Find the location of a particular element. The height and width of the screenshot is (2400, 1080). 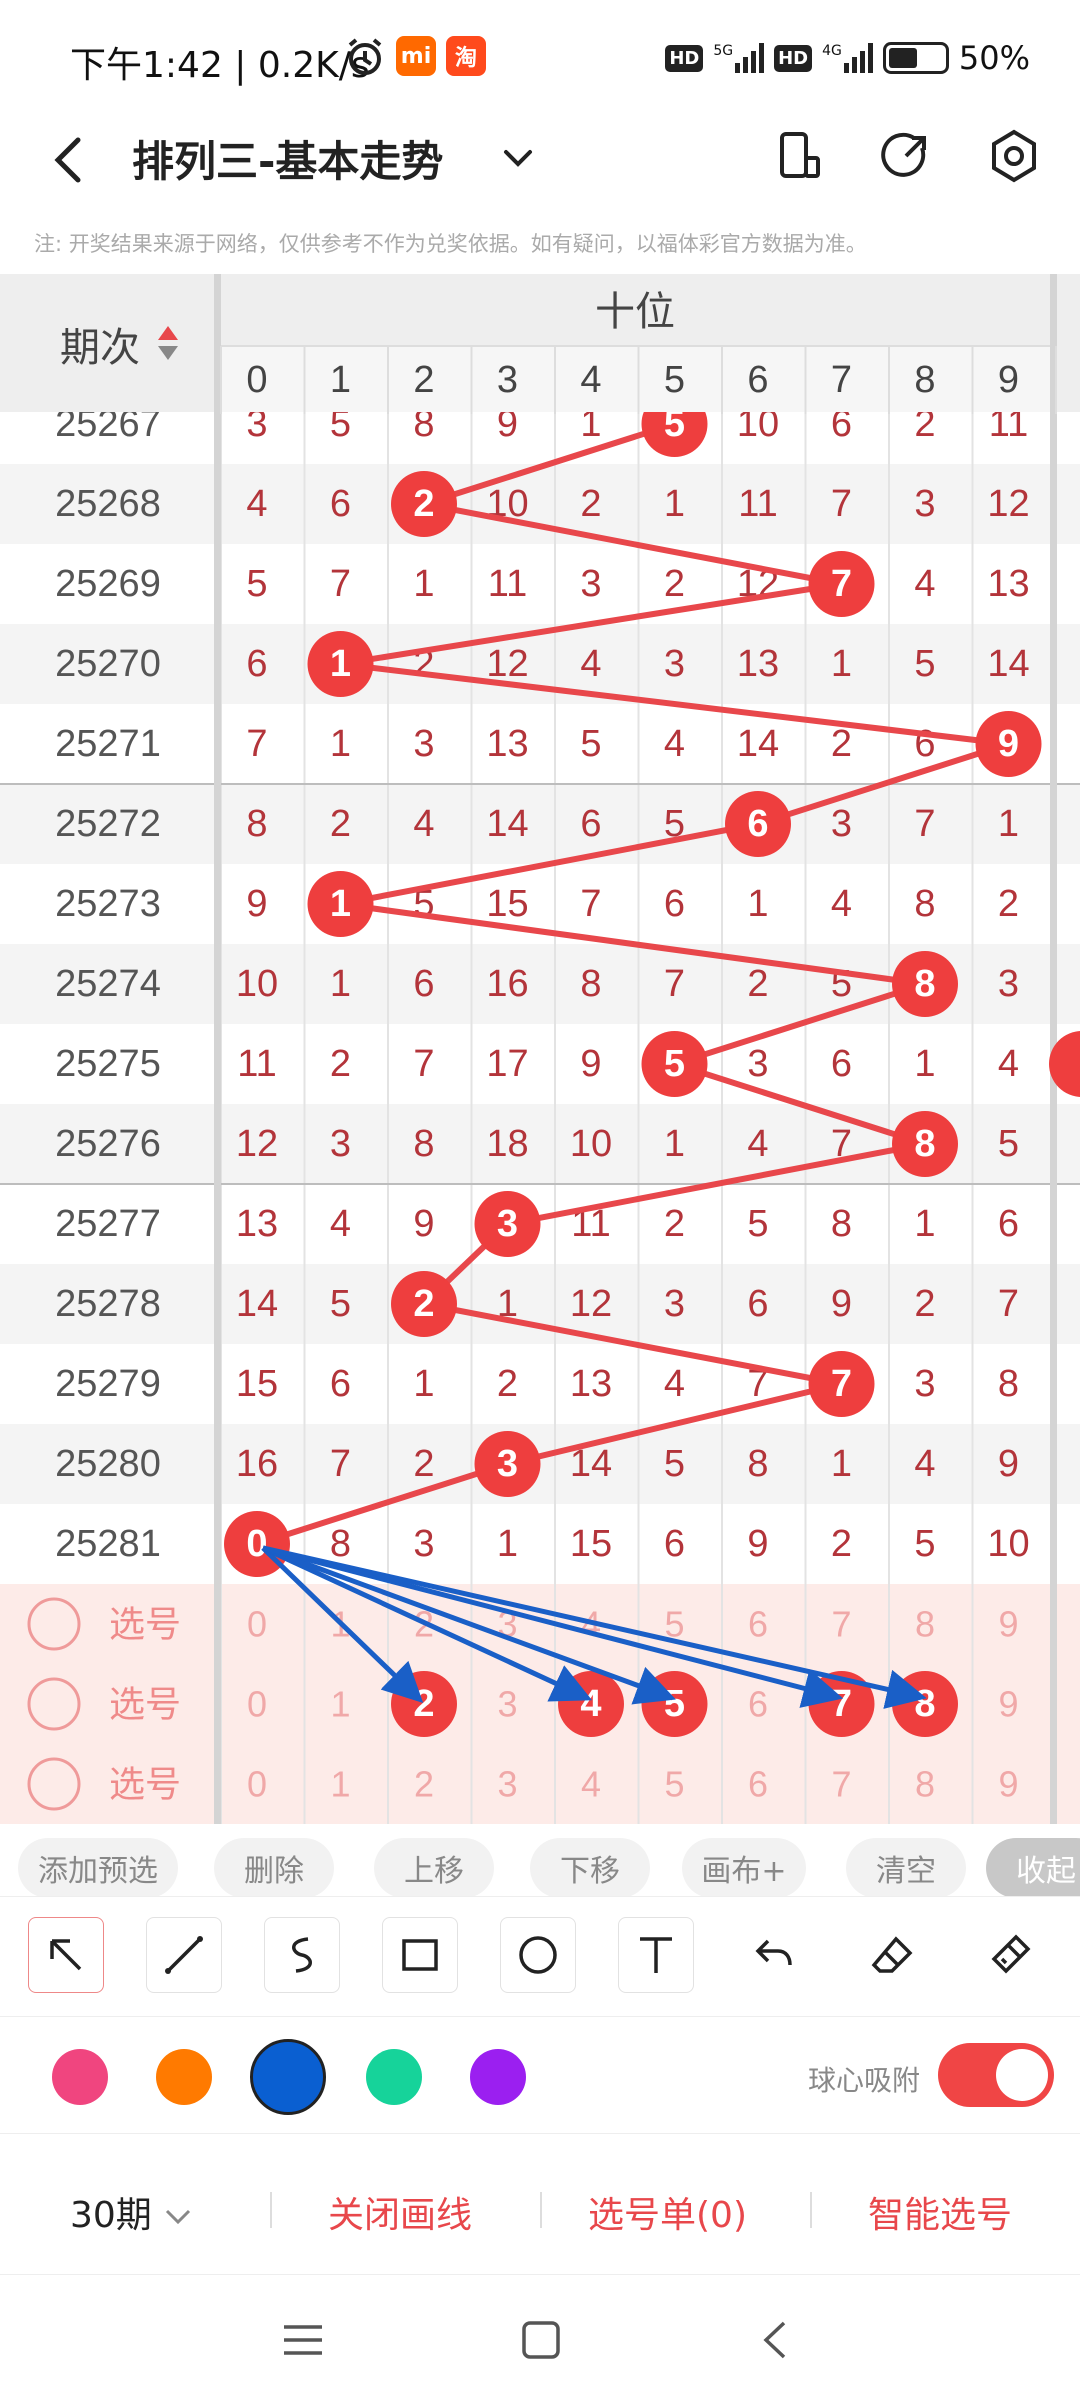

home-icon is located at coordinates (541, 2340).